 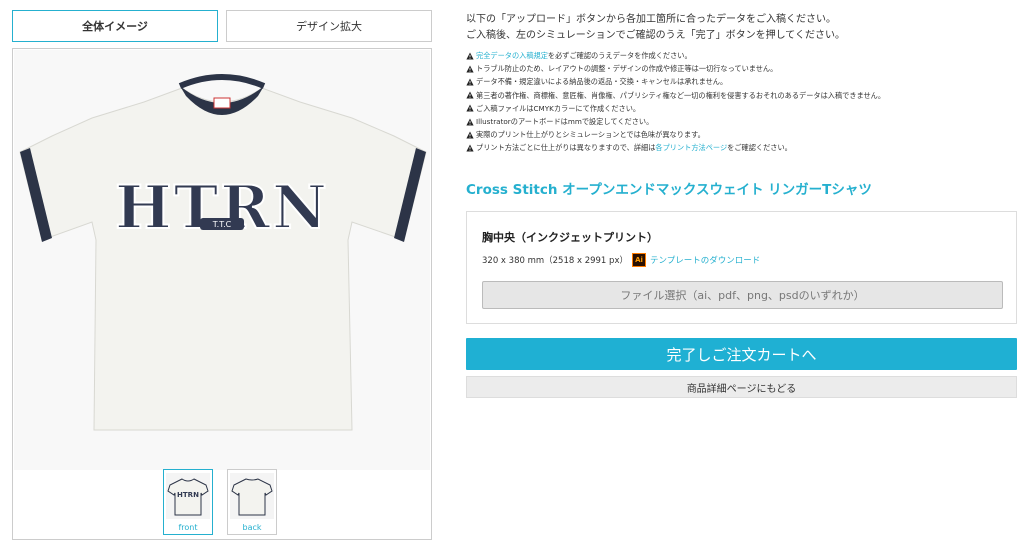 I want to click on print-sub-text: T.T.C, so click(x=222, y=224).